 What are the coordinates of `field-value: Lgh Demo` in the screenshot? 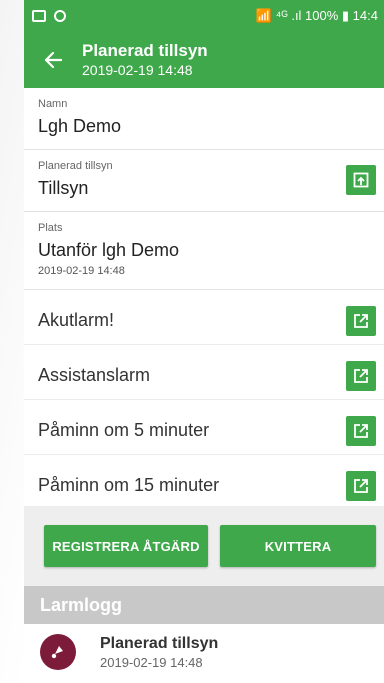 It's located at (80, 126).